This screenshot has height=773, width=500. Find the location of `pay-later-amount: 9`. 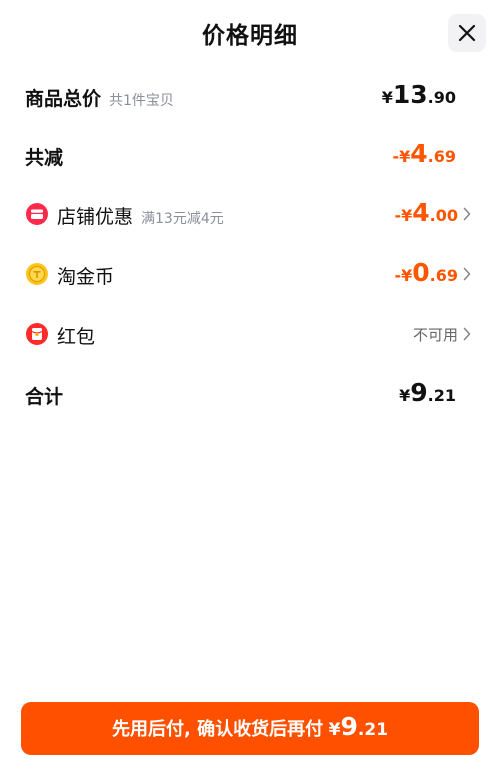

pay-later-amount: 9 is located at coordinates (349, 726).